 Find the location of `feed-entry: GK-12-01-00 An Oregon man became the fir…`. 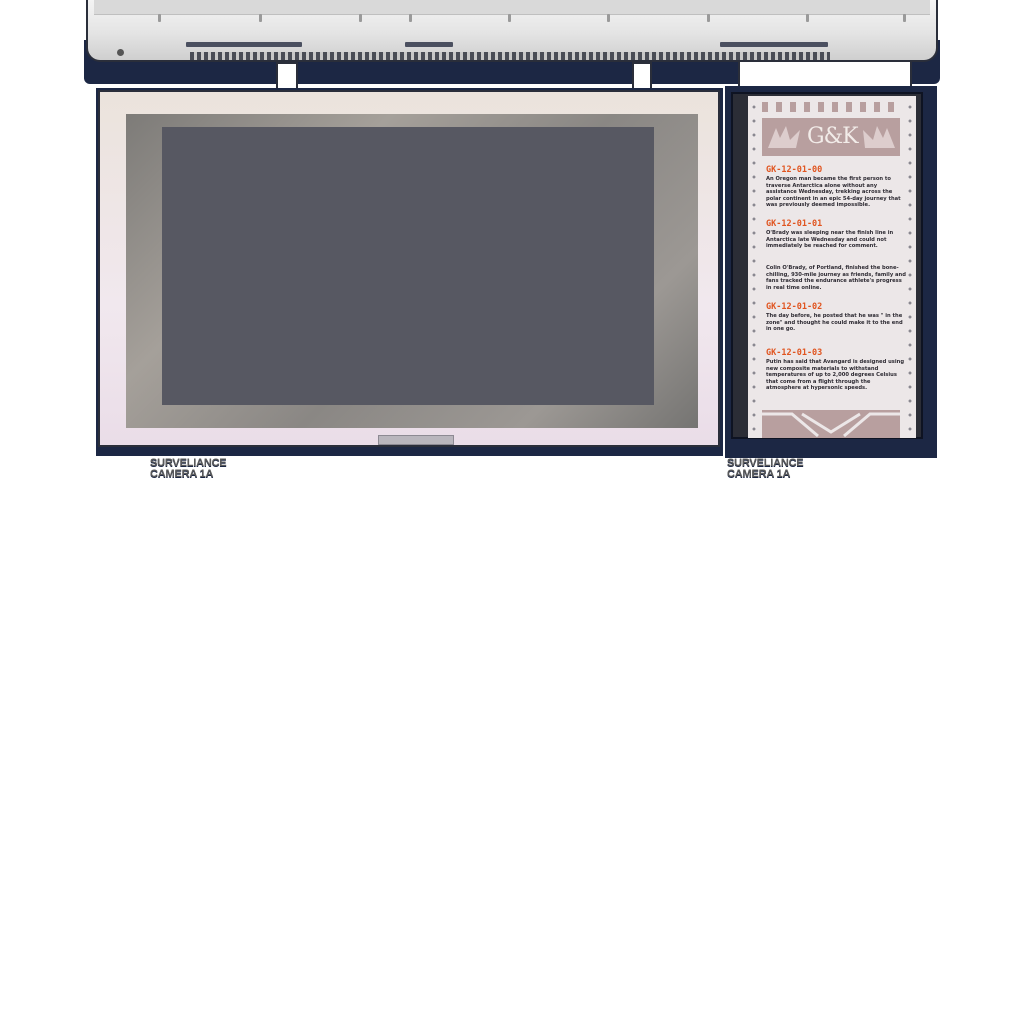

feed-entry: GK-12-01-00 An Oregon man became the fir… is located at coordinates (836, 187).